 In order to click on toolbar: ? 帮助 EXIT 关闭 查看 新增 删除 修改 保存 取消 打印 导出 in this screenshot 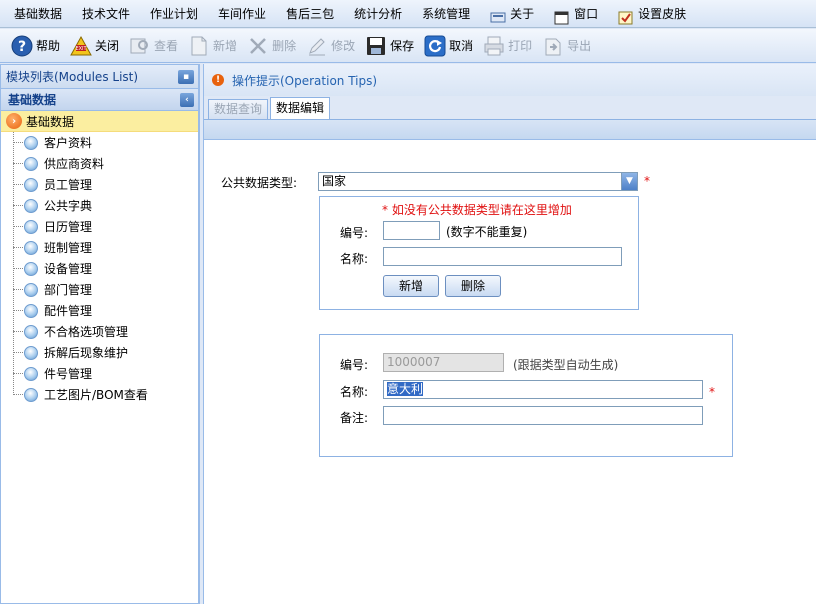, I will do `click(408, 46)`.